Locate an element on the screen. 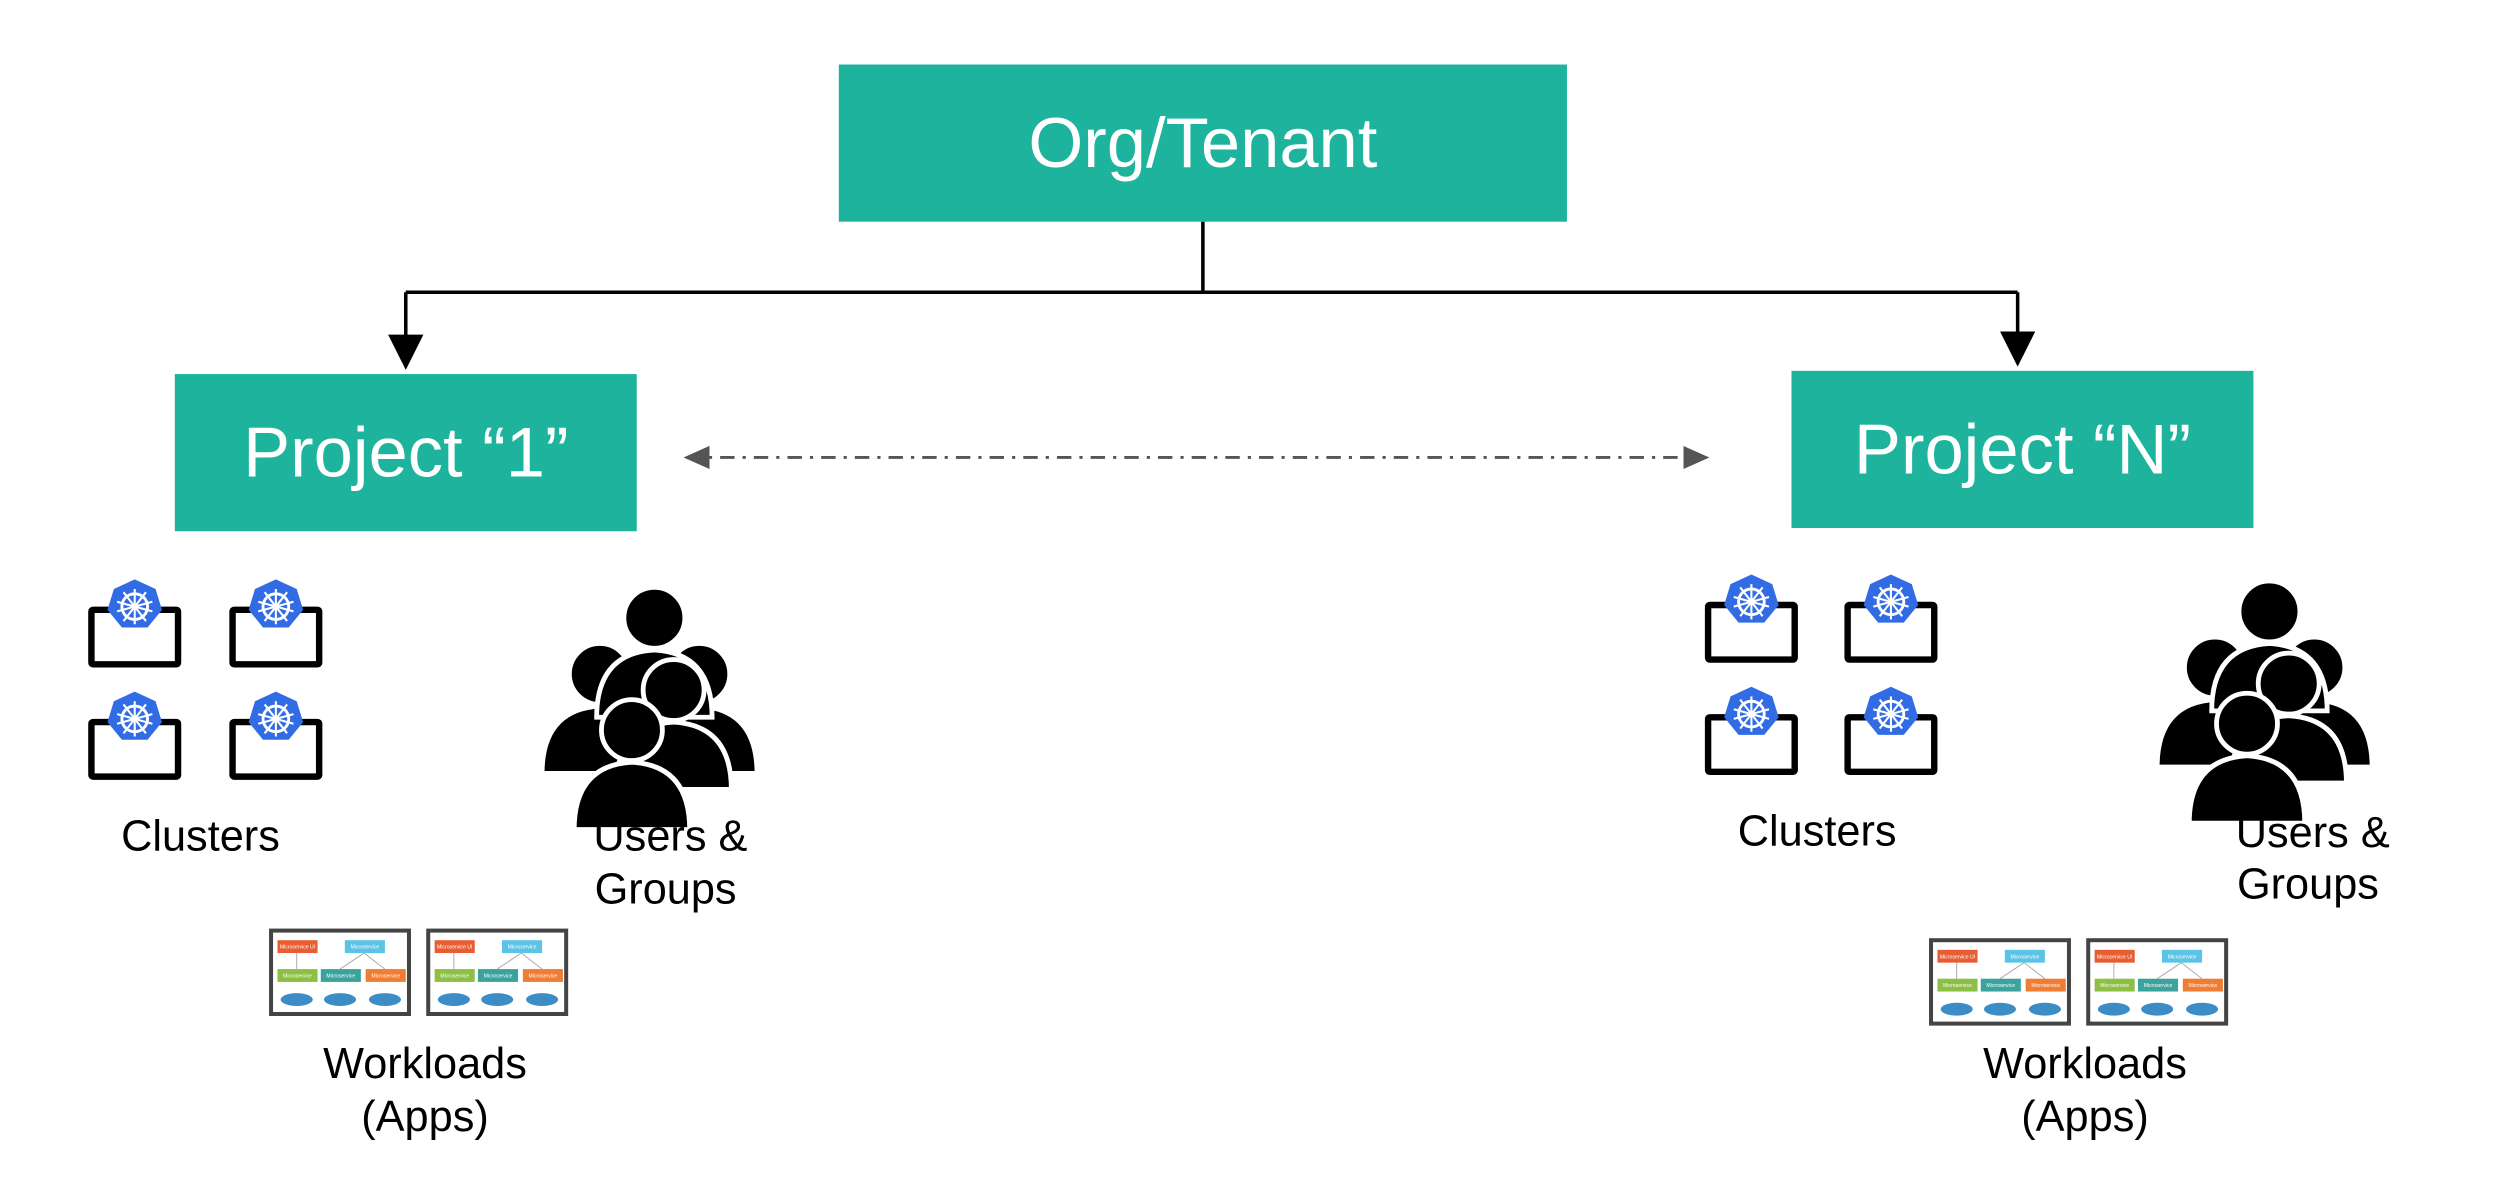 Image resolution: width=2502 pixels, height=1202 pixels. hierarchy-connectors is located at coordinates (1212, 295).